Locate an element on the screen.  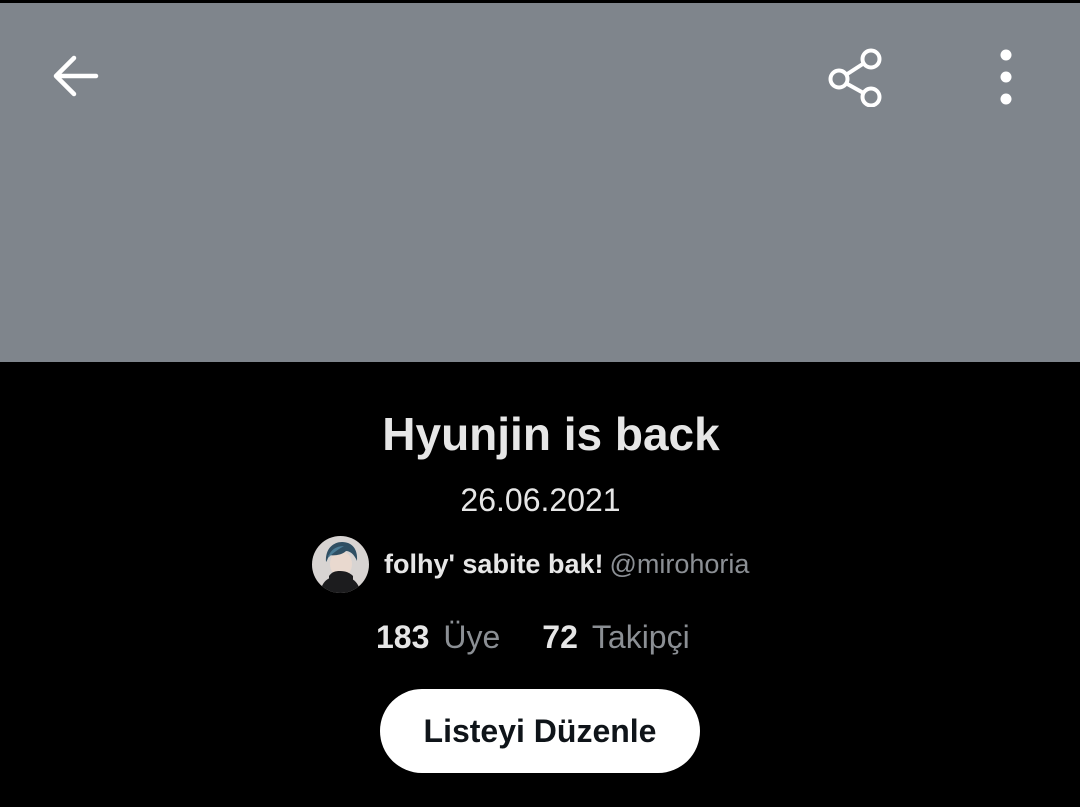
avatar is located at coordinates (340, 564).